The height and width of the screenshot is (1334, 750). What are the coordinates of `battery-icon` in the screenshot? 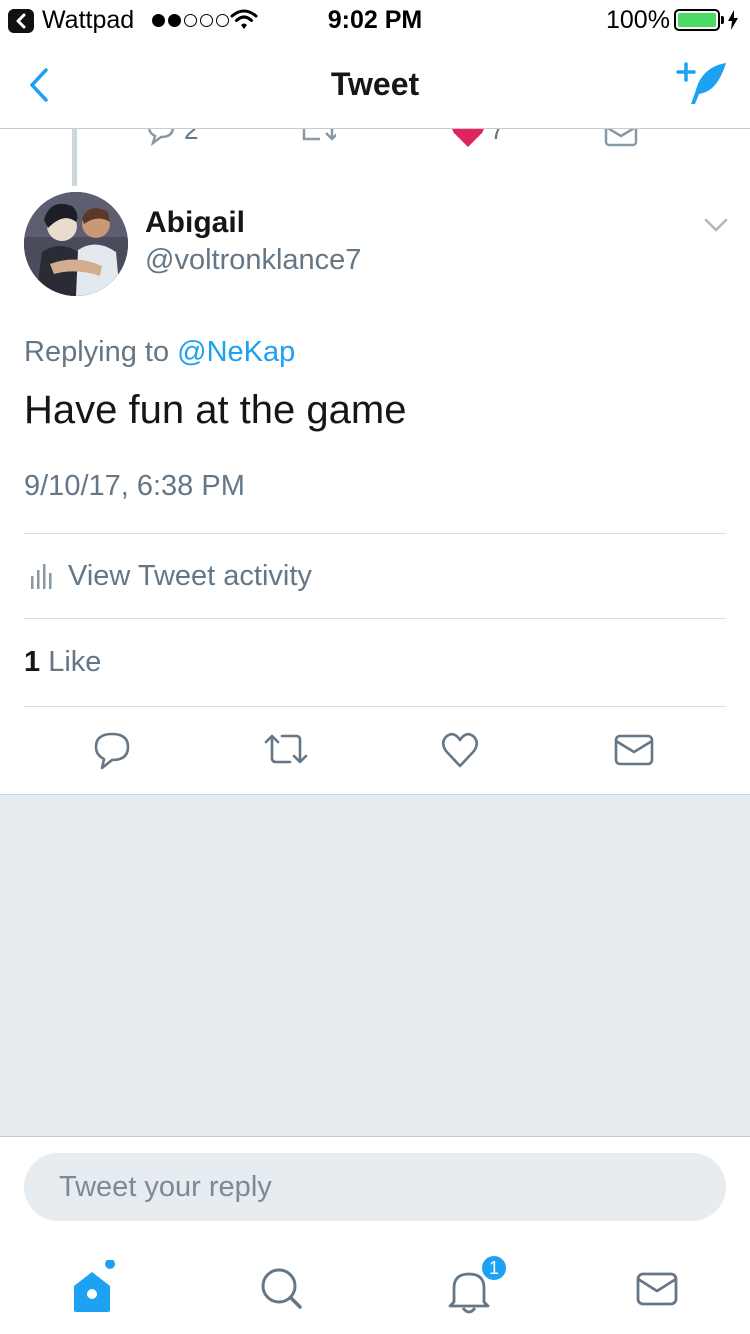 It's located at (697, 20).